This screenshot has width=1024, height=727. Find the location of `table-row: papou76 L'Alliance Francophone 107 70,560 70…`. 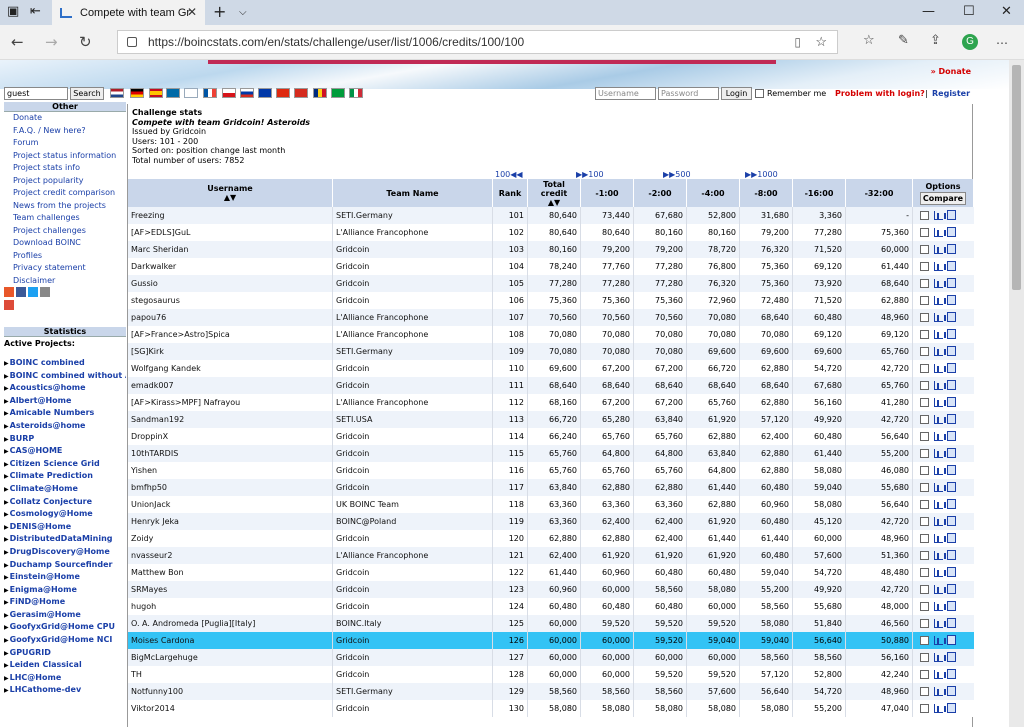

table-row: papou76 L'Alliance Francophone 107 70,560 70… is located at coordinates (551, 317).